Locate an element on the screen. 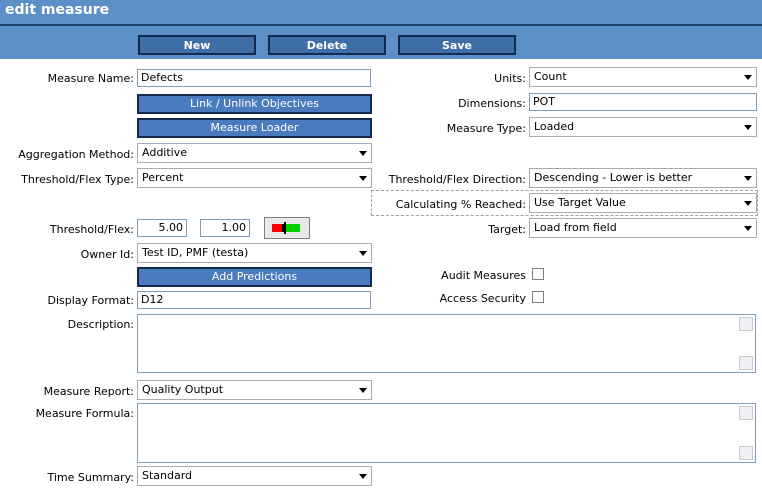 The image size is (762, 491). display-format-label: Display Format: is located at coordinates (90, 300).